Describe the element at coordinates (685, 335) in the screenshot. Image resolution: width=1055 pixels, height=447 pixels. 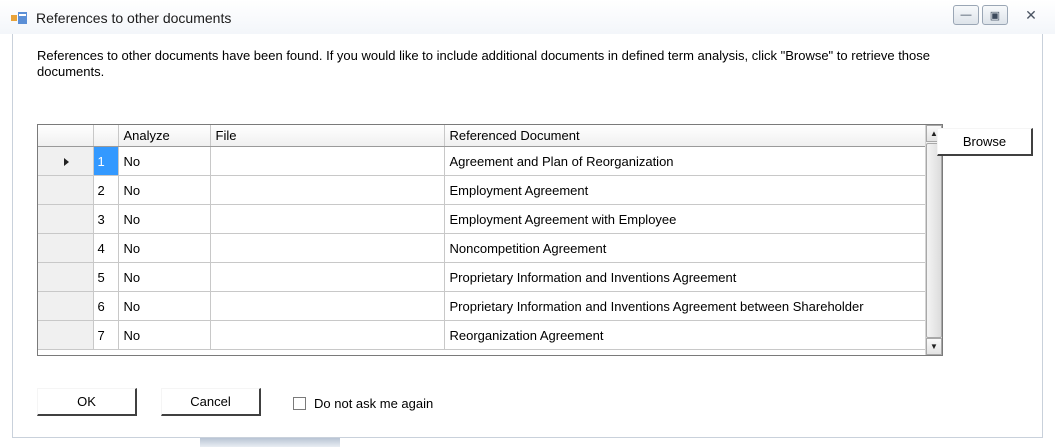
I see `referenced-document-cell: Reorganization Agreement` at that location.